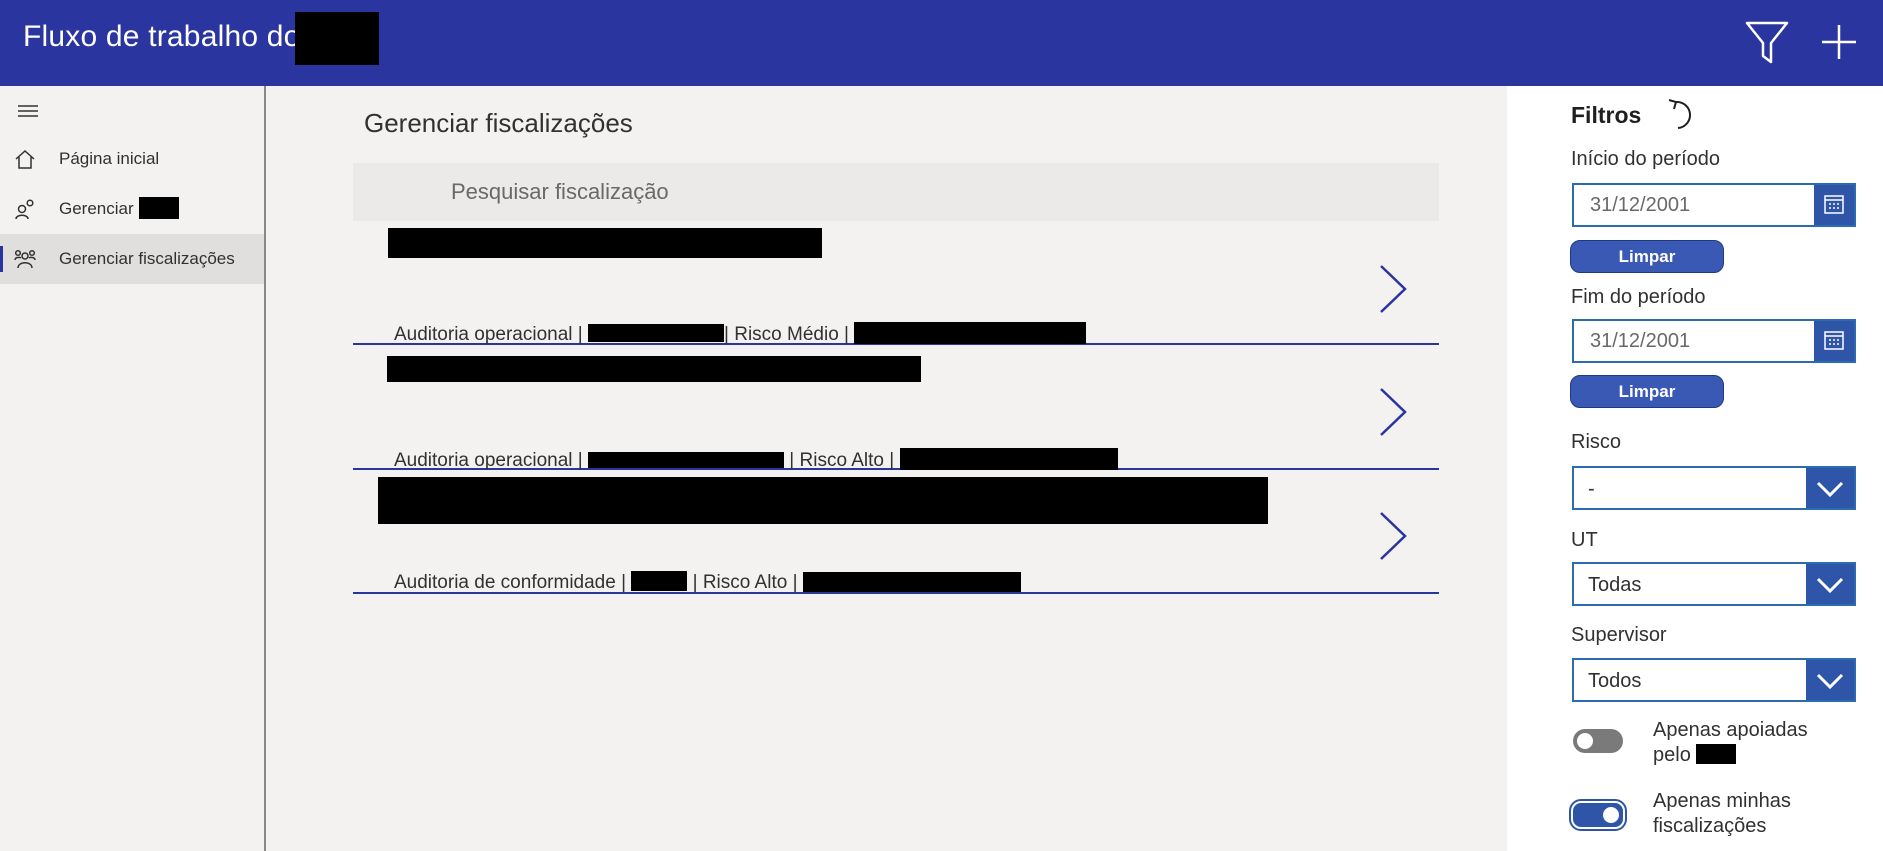 This screenshot has height=851, width=1883. Describe the element at coordinates (1598, 815) in the screenshot. I see `my-inspections-toggle` at that location.